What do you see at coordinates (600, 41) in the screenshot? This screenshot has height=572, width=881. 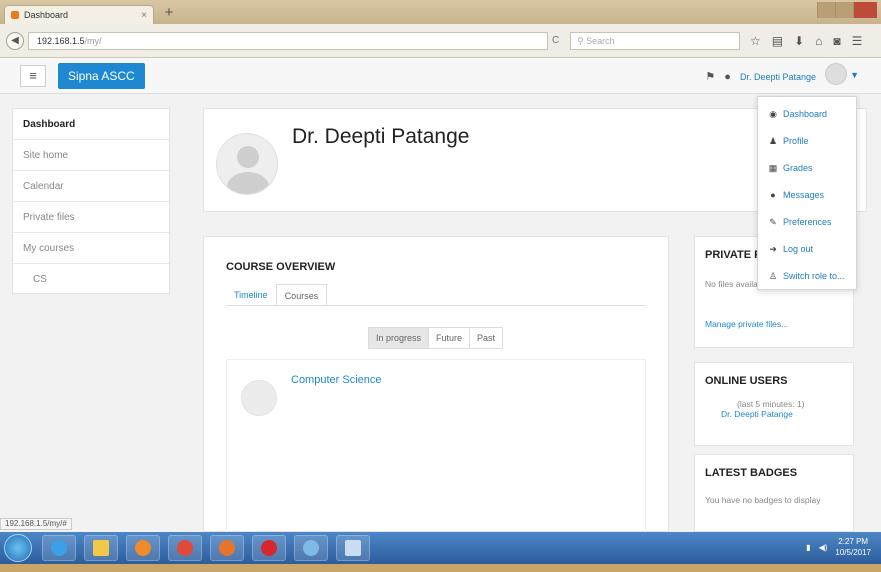 I see `search-placeholder: Search` at bounding box center [600, 41].